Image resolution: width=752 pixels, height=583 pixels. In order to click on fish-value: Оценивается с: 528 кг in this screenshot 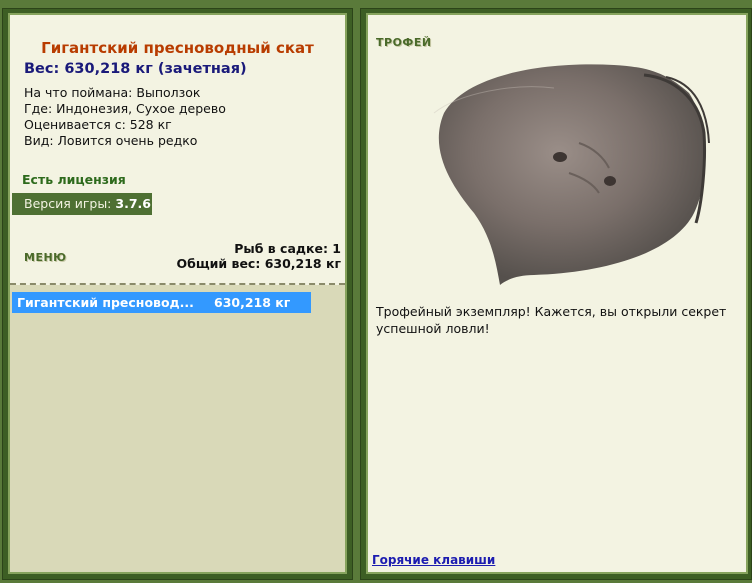, I will do `click(98, 124)`.